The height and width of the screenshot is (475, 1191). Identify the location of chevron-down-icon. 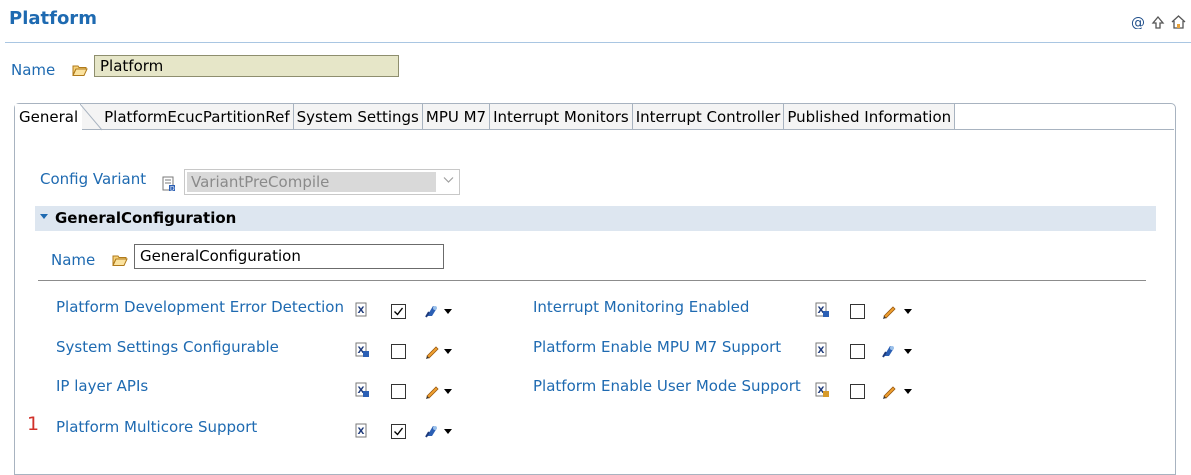
(448, 180).